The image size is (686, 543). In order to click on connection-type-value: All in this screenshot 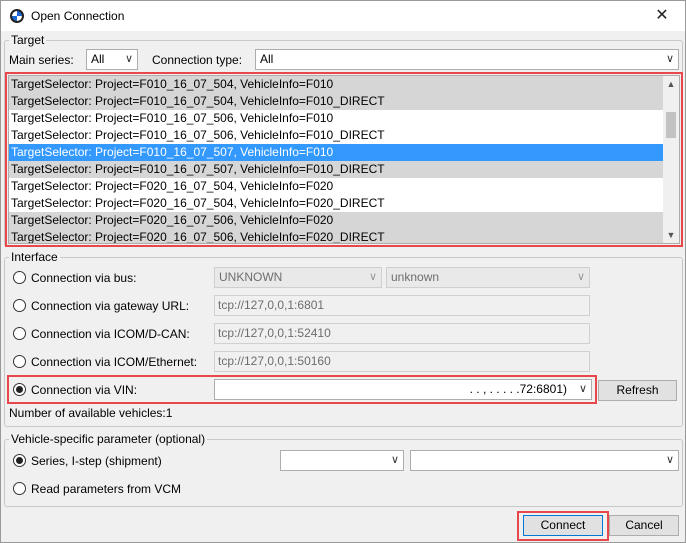, I will do `click(267, 59)`.